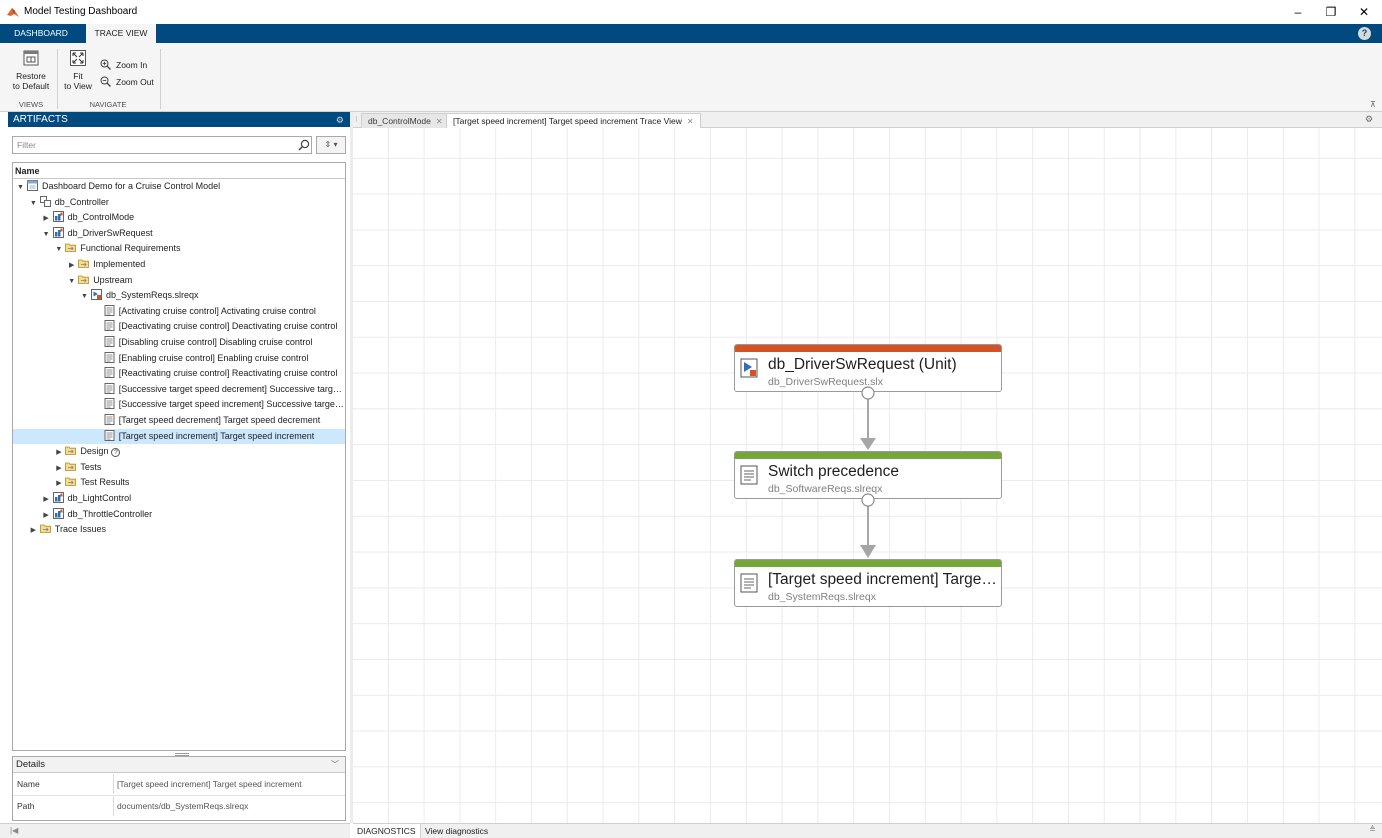 The image size is (1382, 838). I want to click on view-diagnostics-link: View diagnostics, so click(456, 831).